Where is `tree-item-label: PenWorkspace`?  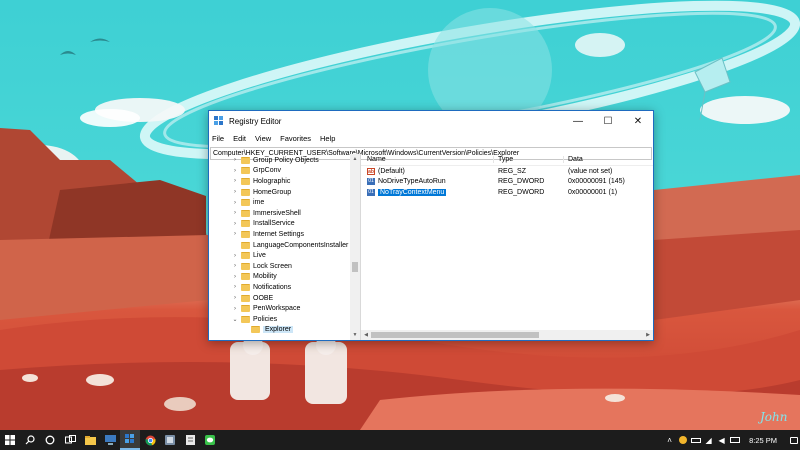 tree-item-label: PenWorkspace is located at coordinates (277, 309).